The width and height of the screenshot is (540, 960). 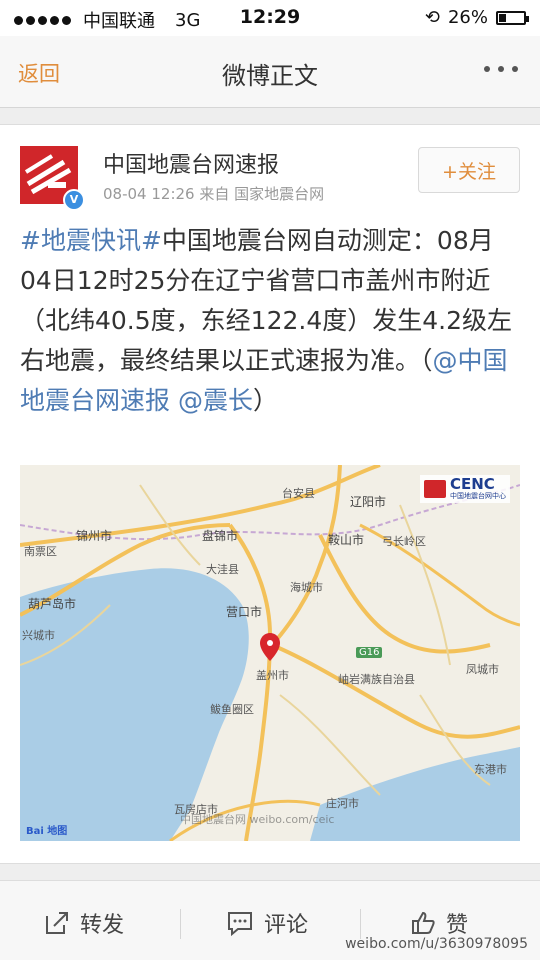 I want to click on map-label: 锦州市, so click(x=94, y=536).